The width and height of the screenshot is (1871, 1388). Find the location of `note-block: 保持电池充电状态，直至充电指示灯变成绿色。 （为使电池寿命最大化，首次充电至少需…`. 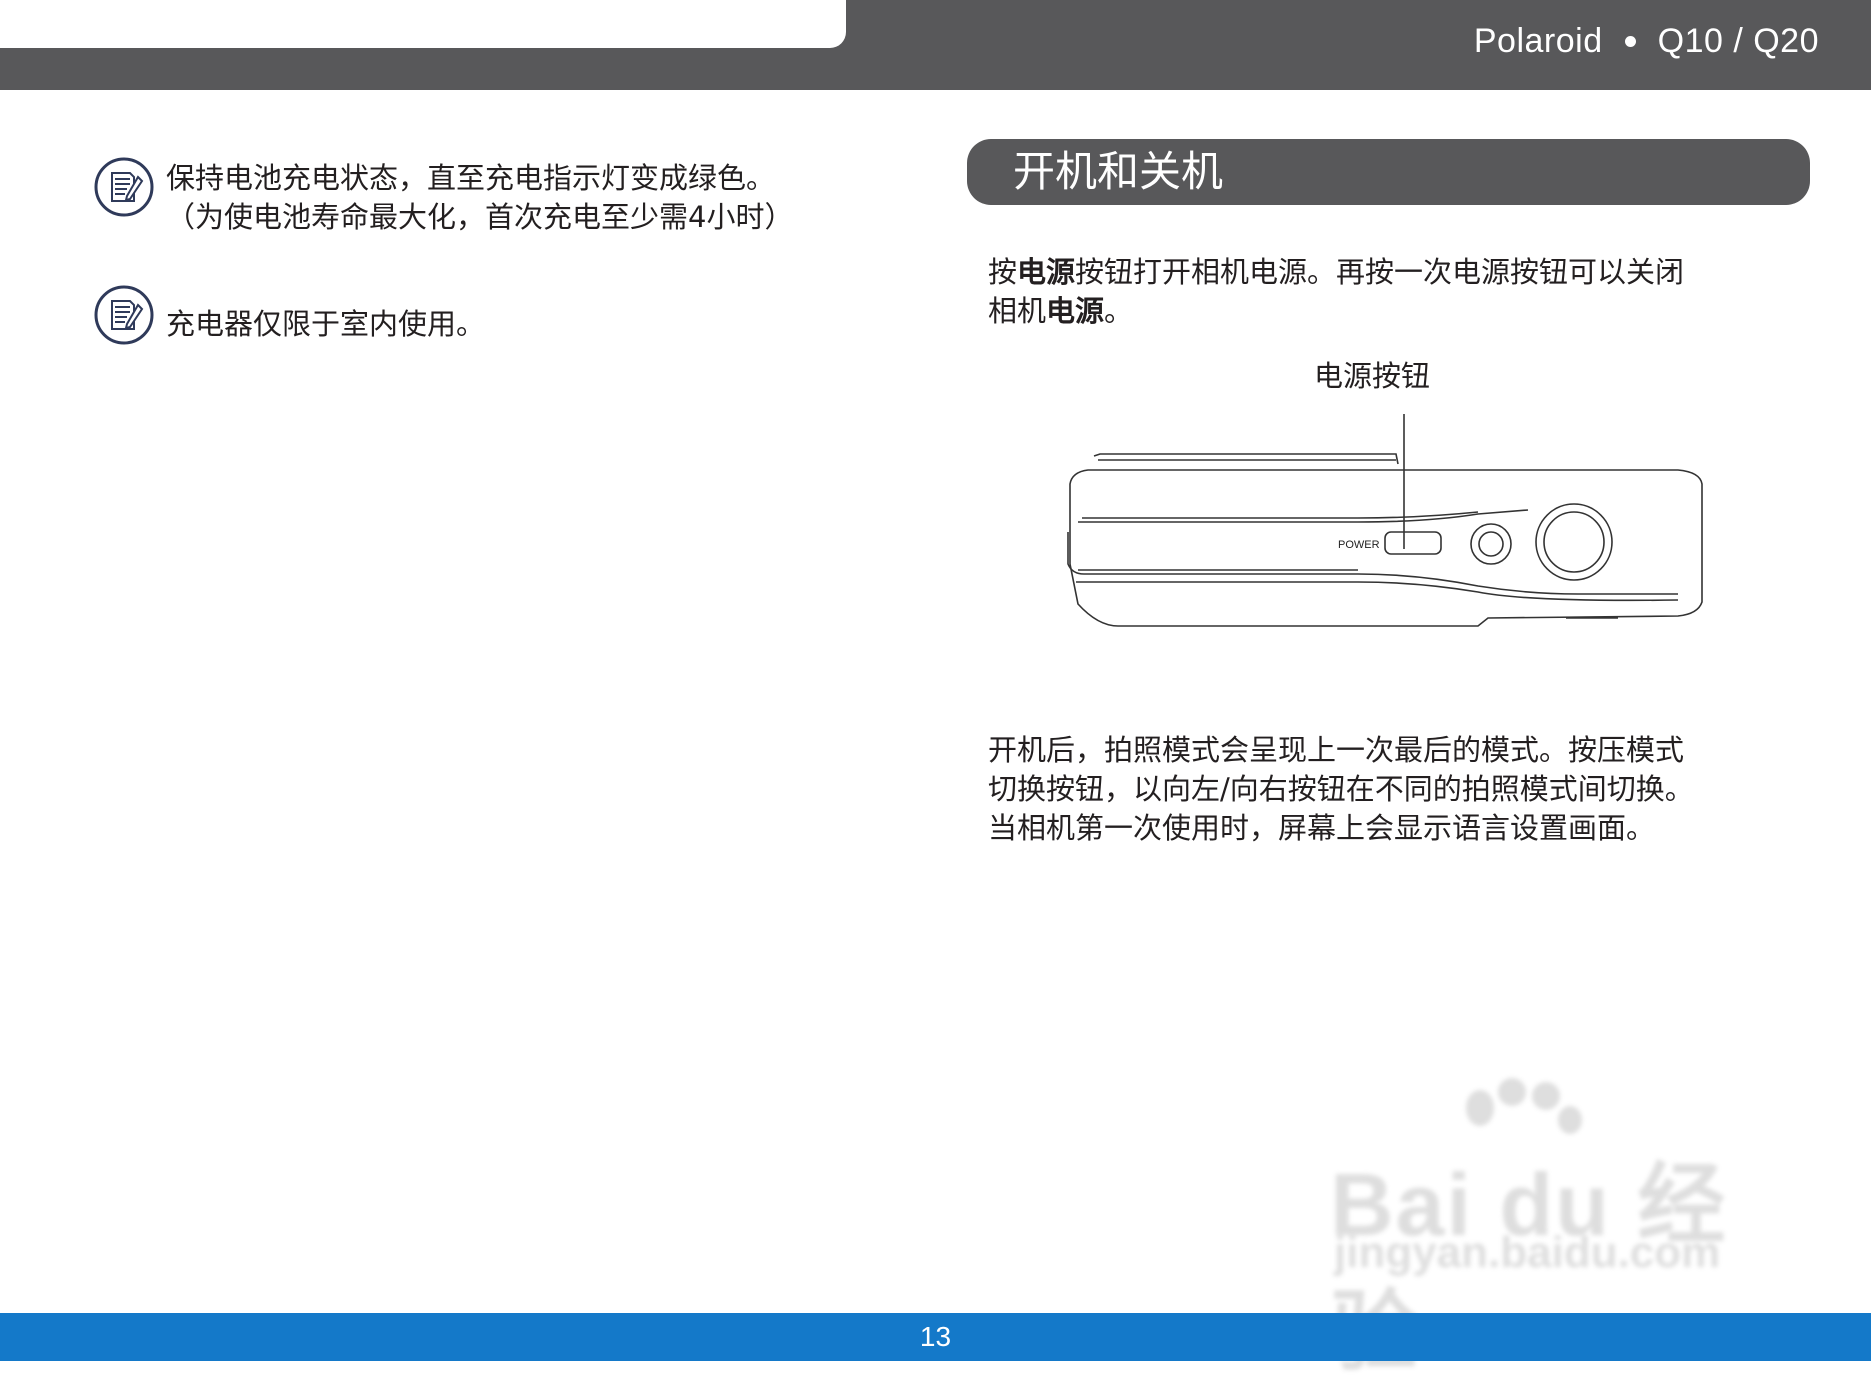

note-block: 保持电池充电状态，直至充电指示灯变成绿色。 （为使电池寿命最大化，首次充电至少需… is located at coordinates (443, 197).